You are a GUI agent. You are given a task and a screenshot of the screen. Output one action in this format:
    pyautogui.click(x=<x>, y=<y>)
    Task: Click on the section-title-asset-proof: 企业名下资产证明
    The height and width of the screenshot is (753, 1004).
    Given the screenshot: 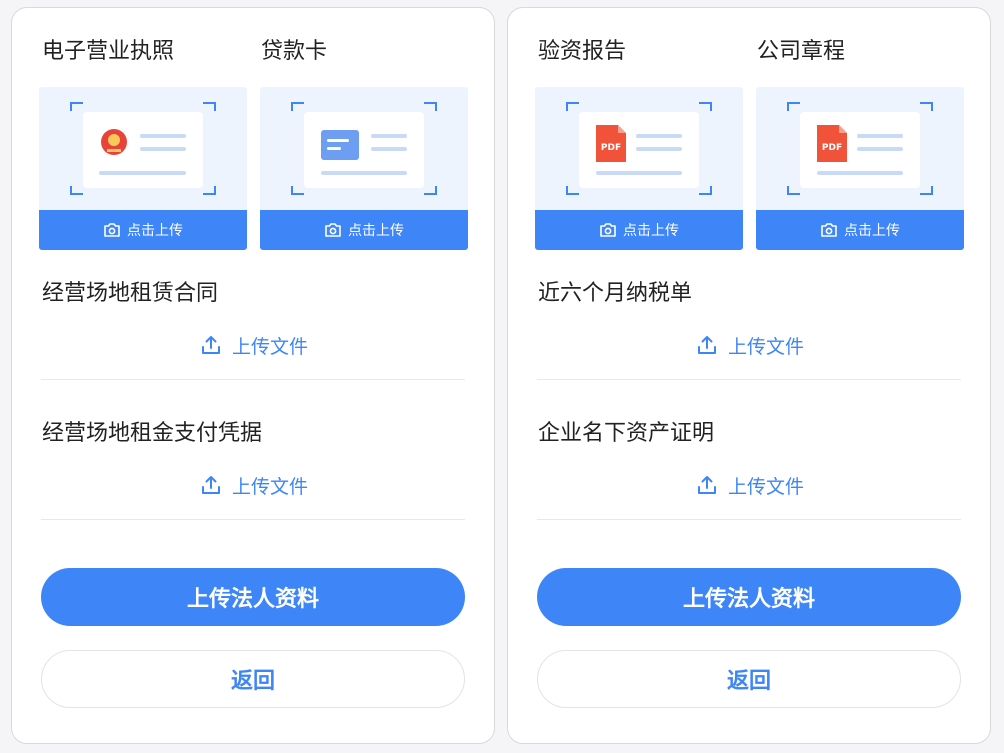 What is the action you would take?
    pyautogui.click(x=626, y=433)
    